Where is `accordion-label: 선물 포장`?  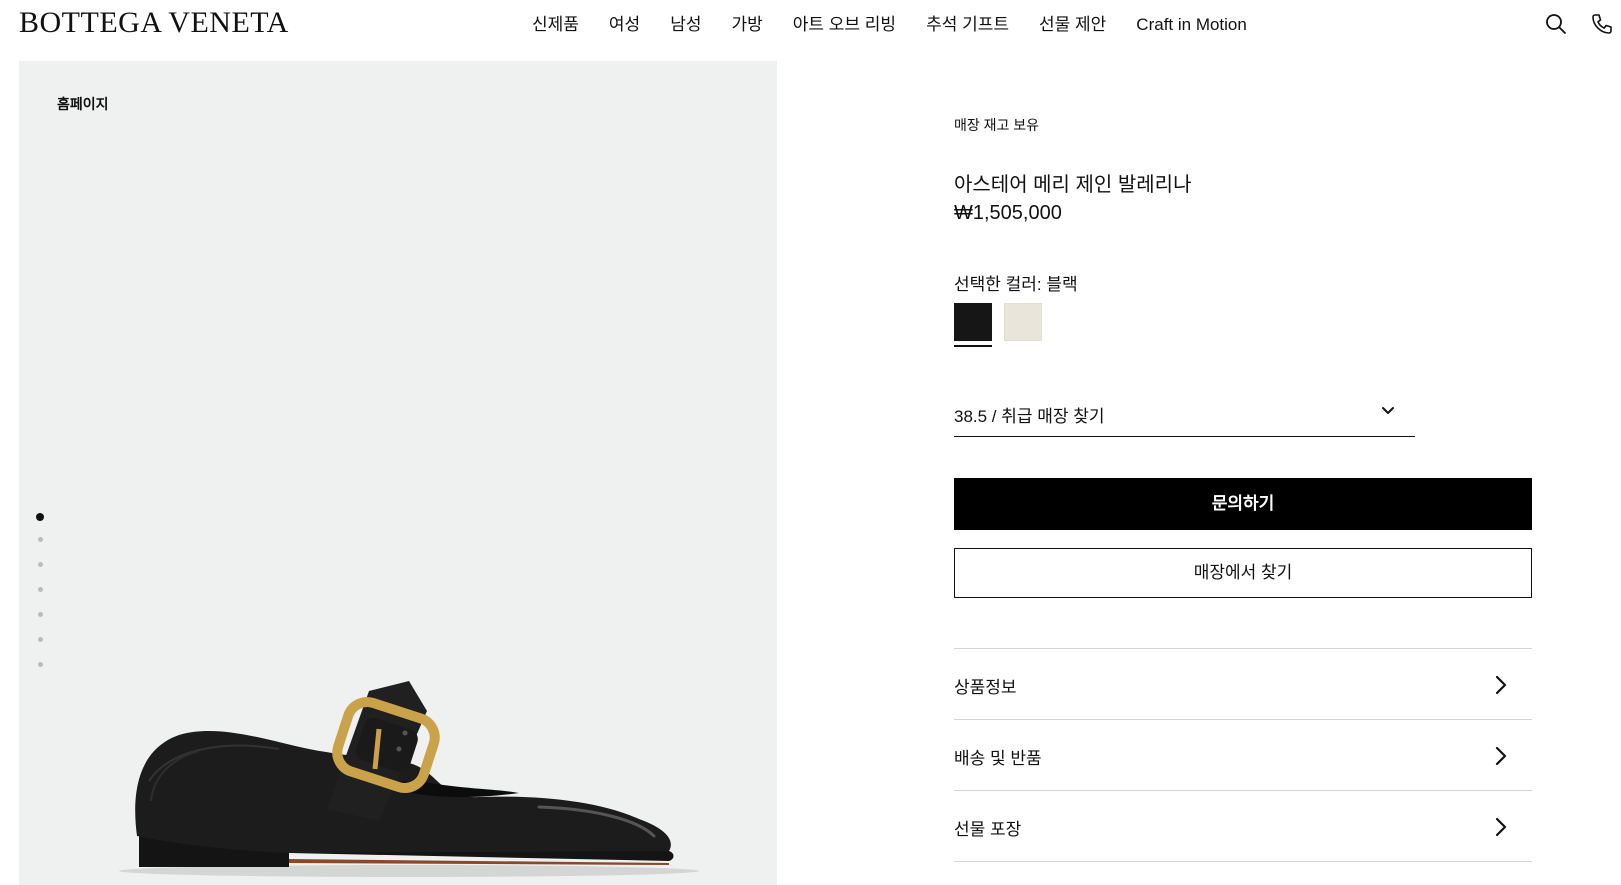
accordion-label: 선물 포장 is located at coordinates (988, 829).